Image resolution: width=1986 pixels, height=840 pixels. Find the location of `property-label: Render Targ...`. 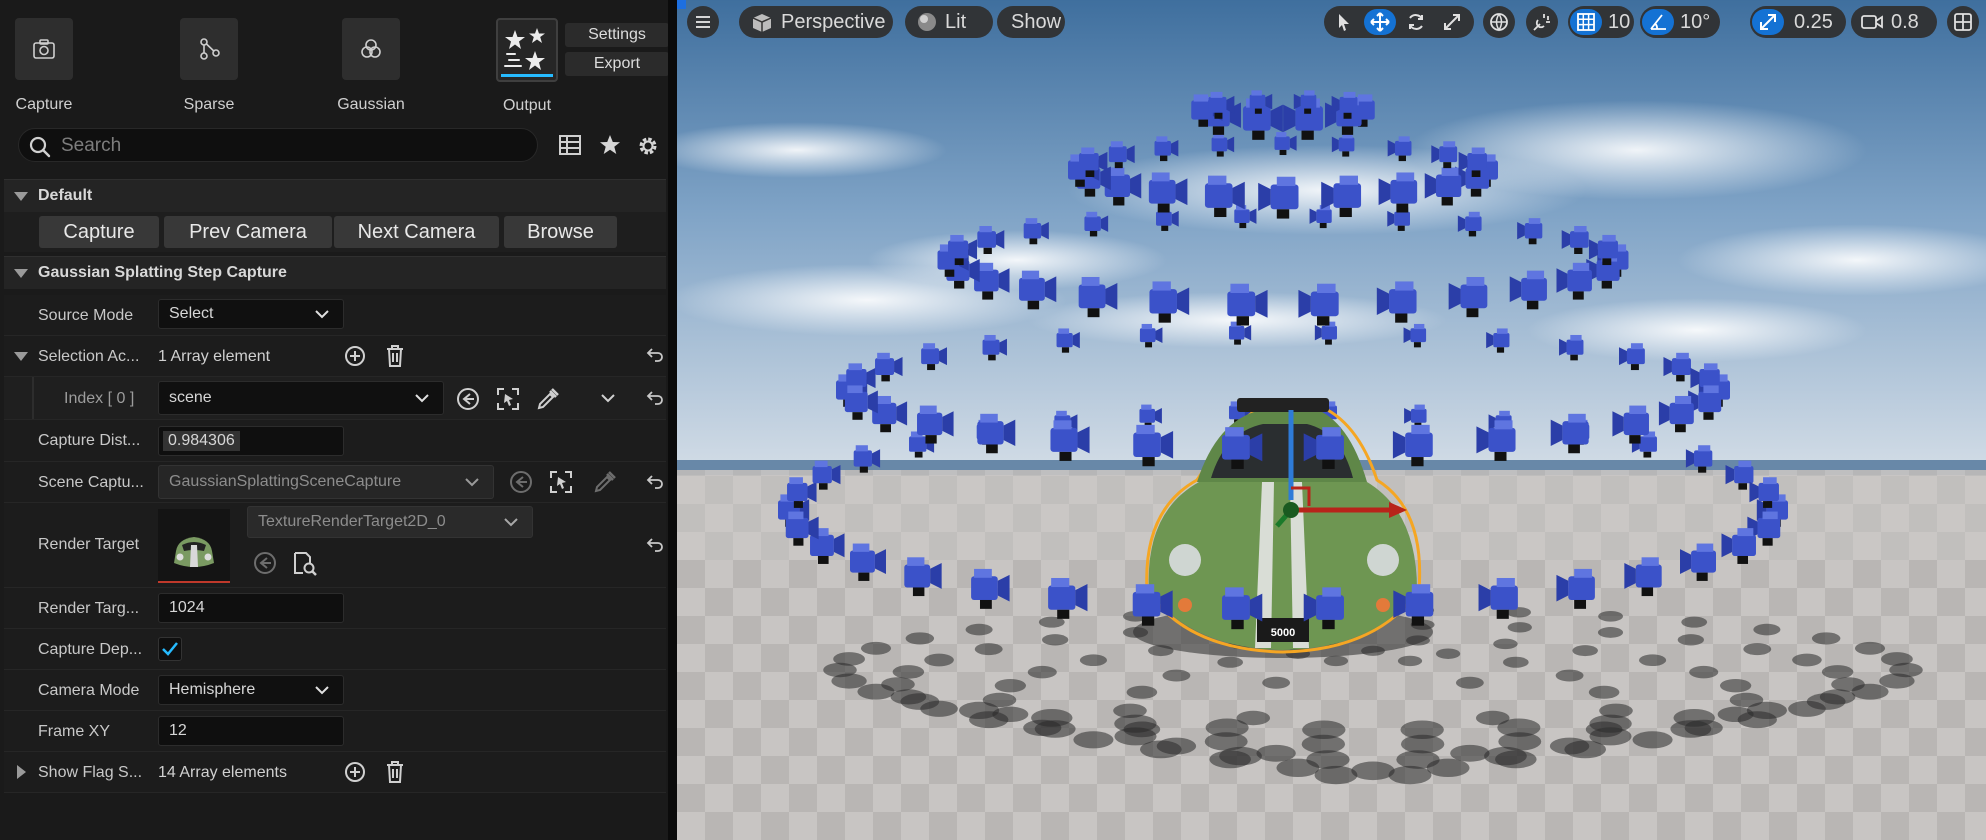

property-label: Render Targ... is located at coordinates (89, 608).